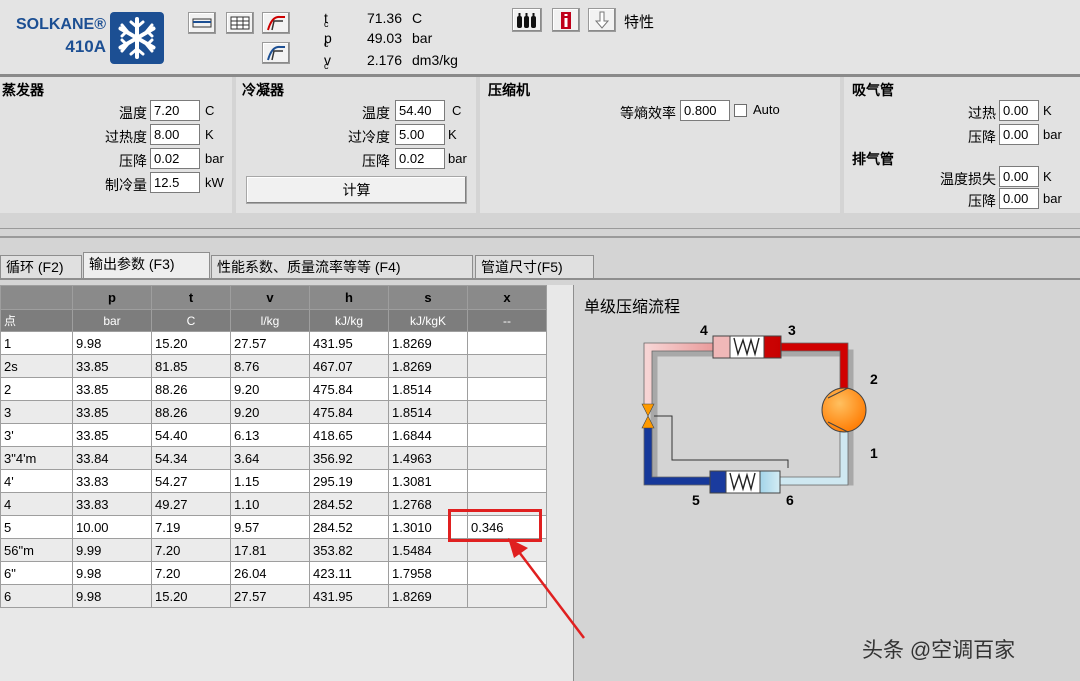  I want to click on evap-temp-label: 温度, so click(133, 113).